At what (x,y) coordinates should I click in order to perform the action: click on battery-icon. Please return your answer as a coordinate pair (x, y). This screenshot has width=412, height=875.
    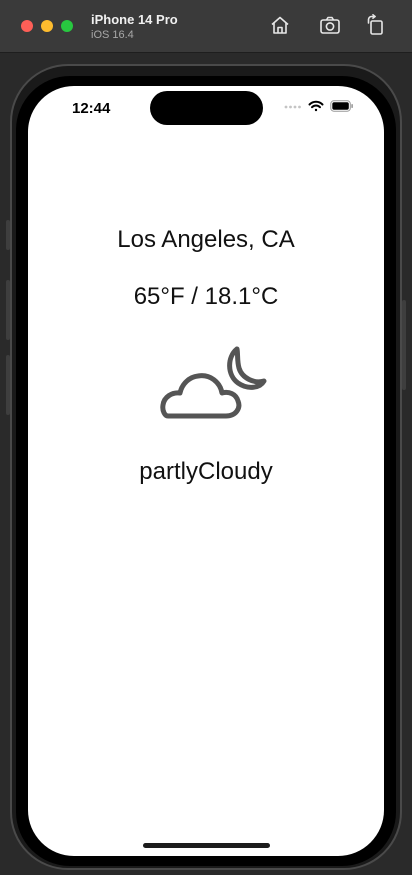
    Looking at the image, I should click on (342, 106).